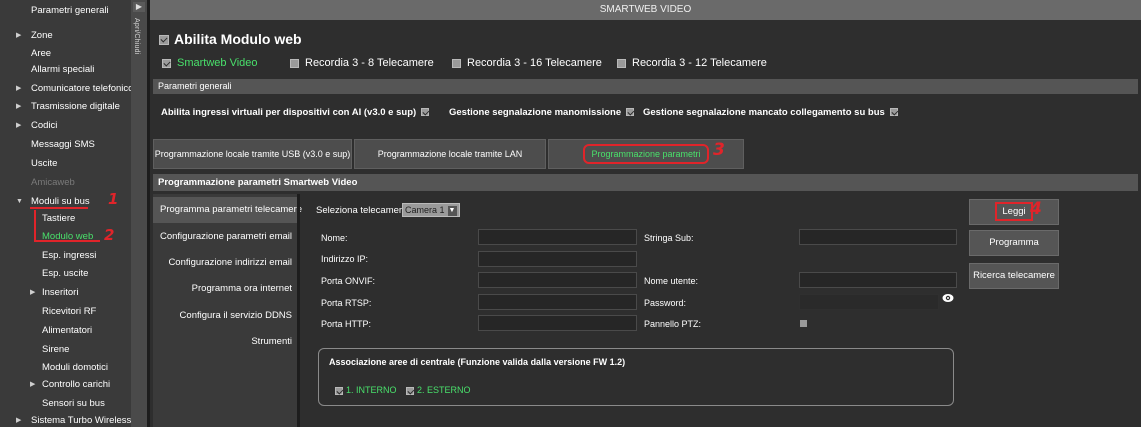 This screenshot has height=427, width=1141. What do you see at coordinates (136, 36) in the screenshot?
I see `collapse-tab-label: Apri/Chiudi` at bounding box center [136, 36].